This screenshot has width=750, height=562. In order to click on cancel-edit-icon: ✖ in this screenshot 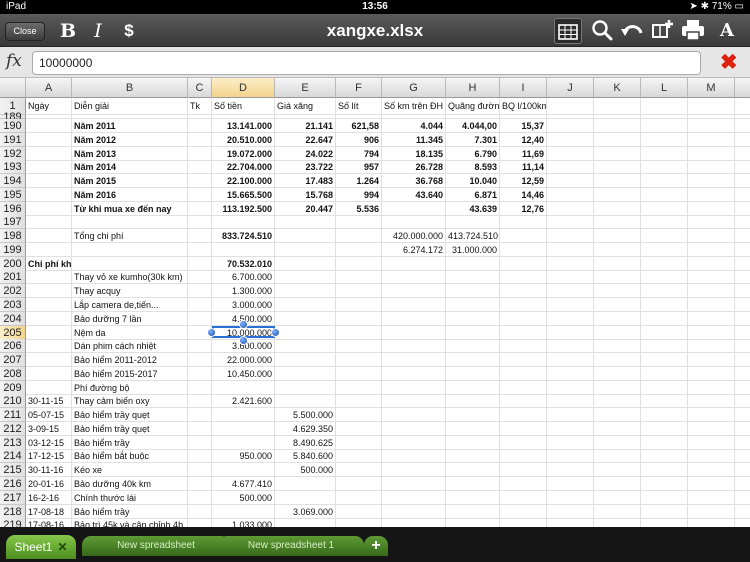, I will do `click(729, 62)`.